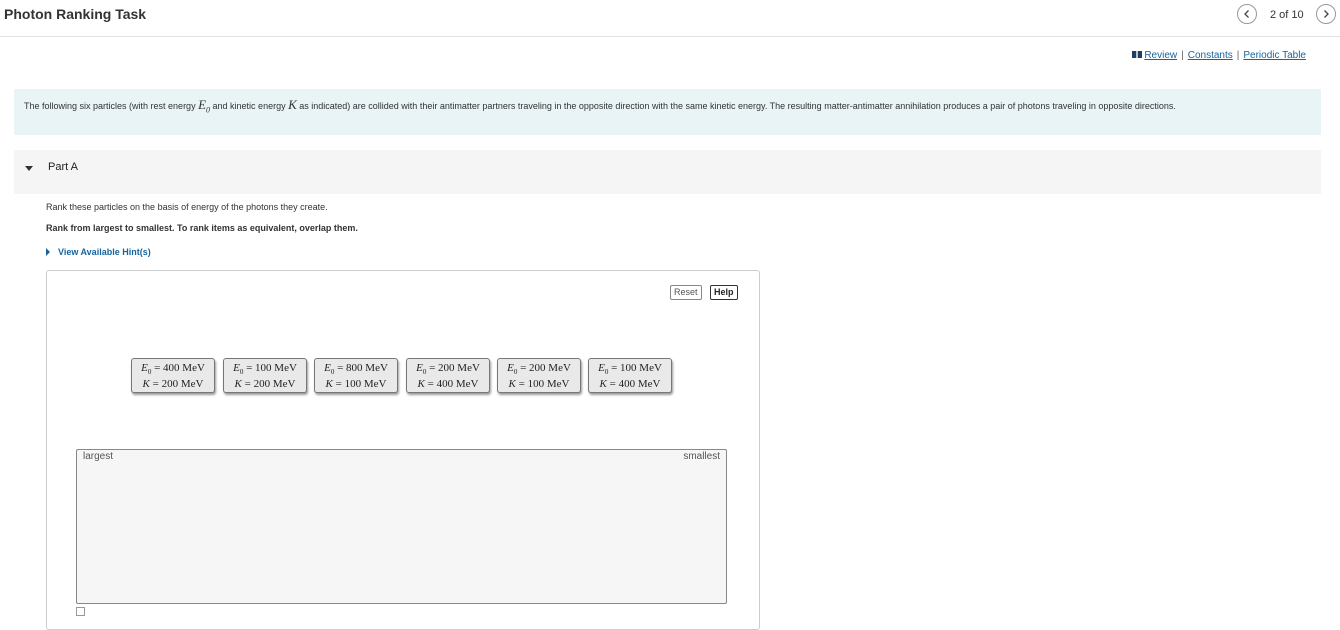 The image size is (1340, 630). What do you see at coordinates (48, 252) in the screenshot?
I see `caret-right-icon` at bounding box center [48, 252].